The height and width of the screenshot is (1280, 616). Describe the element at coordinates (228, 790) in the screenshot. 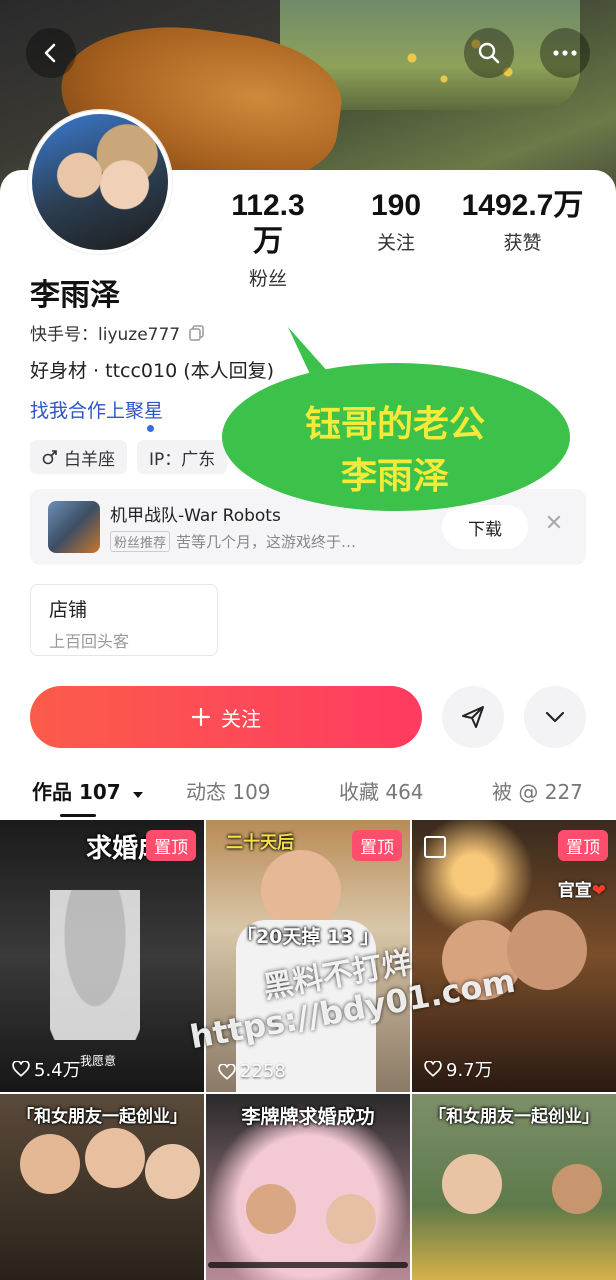

I see `tab-moments: 动态 109` at that location.